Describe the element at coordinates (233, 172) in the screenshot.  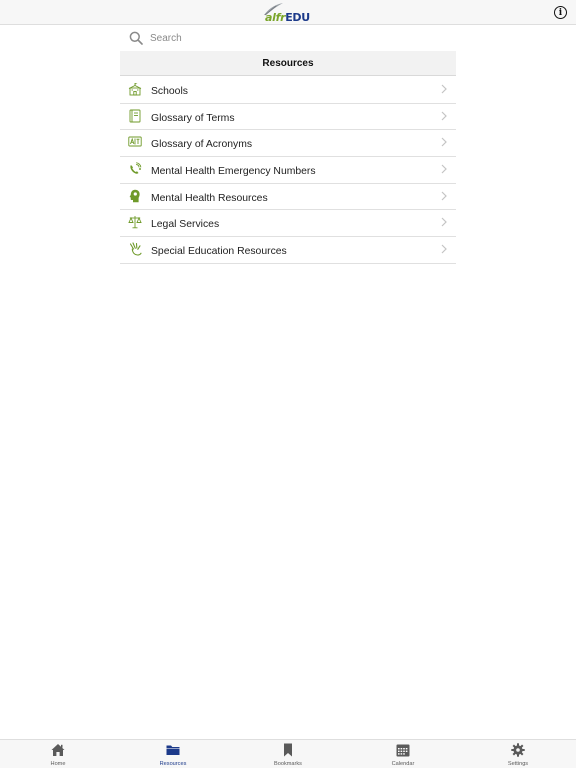
I see `list-item-label: Mental Health Emergency Numbers` at that location.